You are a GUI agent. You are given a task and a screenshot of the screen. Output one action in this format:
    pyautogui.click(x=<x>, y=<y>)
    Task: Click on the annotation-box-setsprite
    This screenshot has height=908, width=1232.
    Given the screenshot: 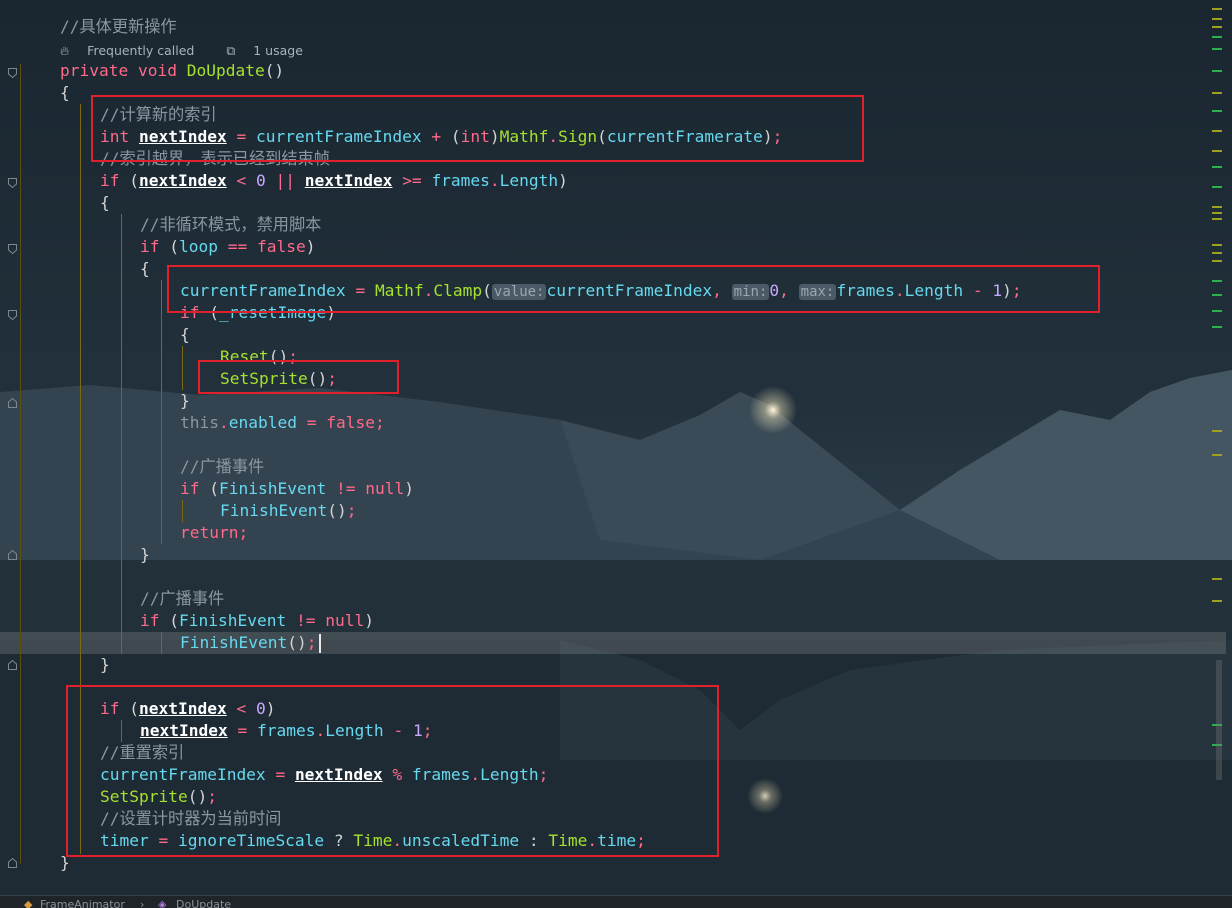 What is the action you would take?
    pyautogui.click(x=298, y=377)
    